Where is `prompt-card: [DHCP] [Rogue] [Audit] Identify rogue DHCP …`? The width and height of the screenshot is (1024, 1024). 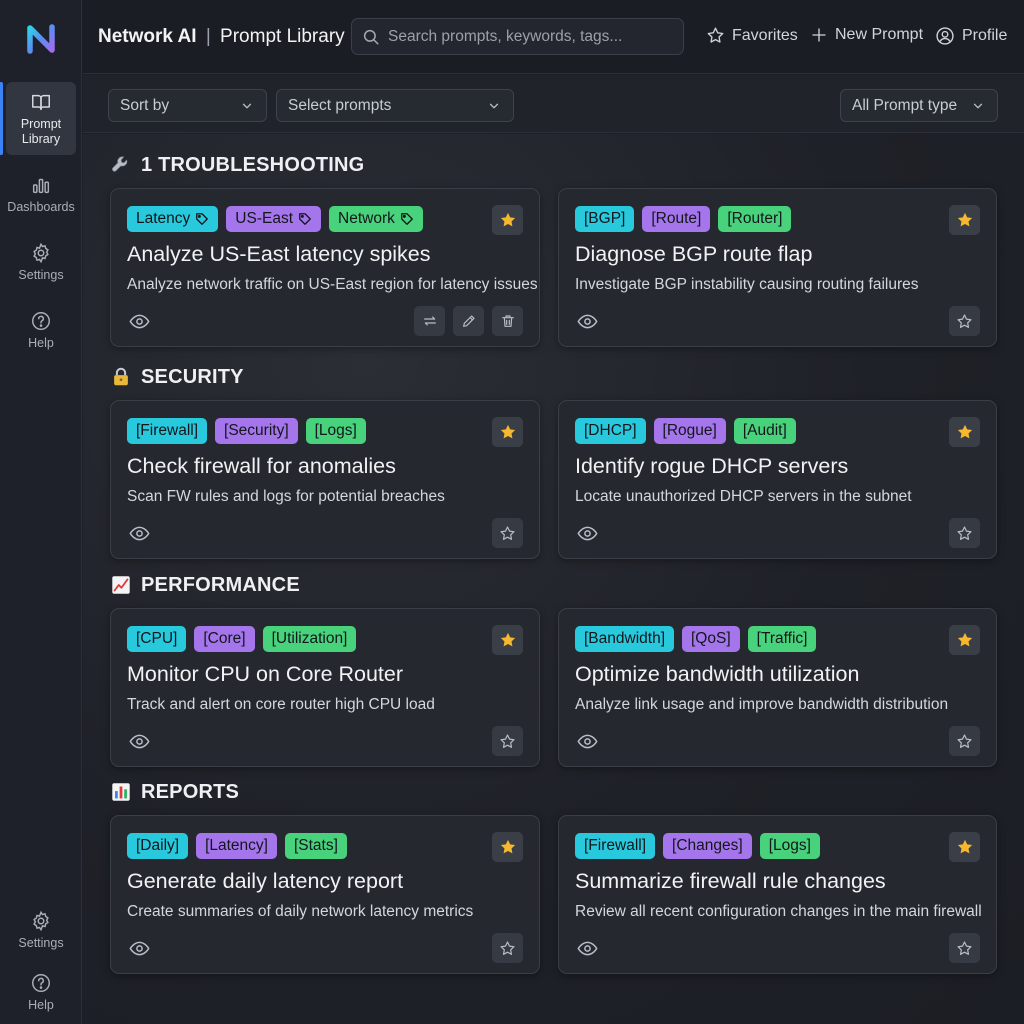
prompt-card: [DHCP] [Rogue] [Audit] Identify rogue DHCP … is located at coordinates (777, 479).